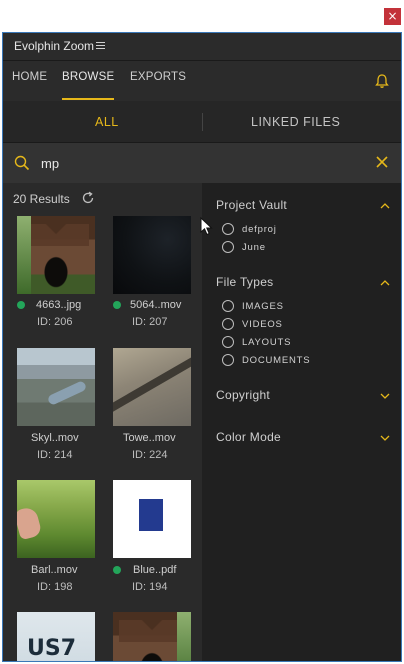 The height and width of the screenshot is (664, 404). I want to click on title-bar: Evolphin Zoom, so click(202, 47).